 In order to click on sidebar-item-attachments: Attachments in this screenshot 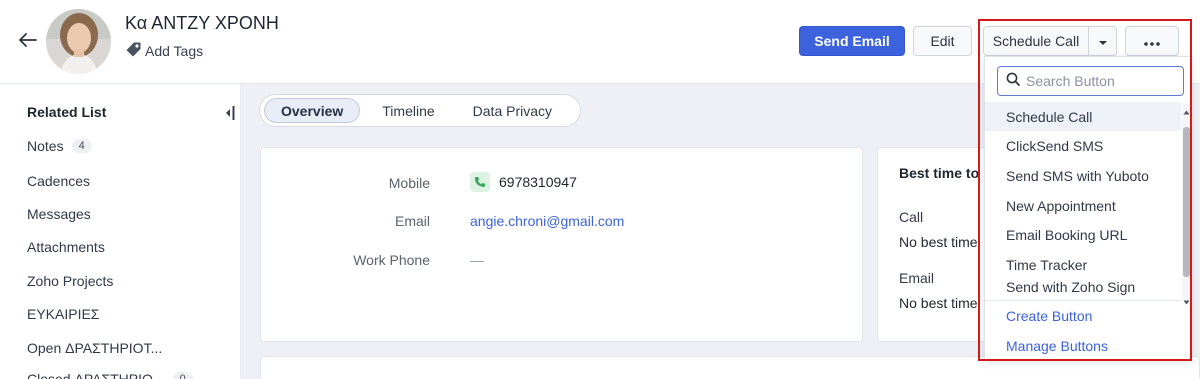, I will do `click(66, 247)`.